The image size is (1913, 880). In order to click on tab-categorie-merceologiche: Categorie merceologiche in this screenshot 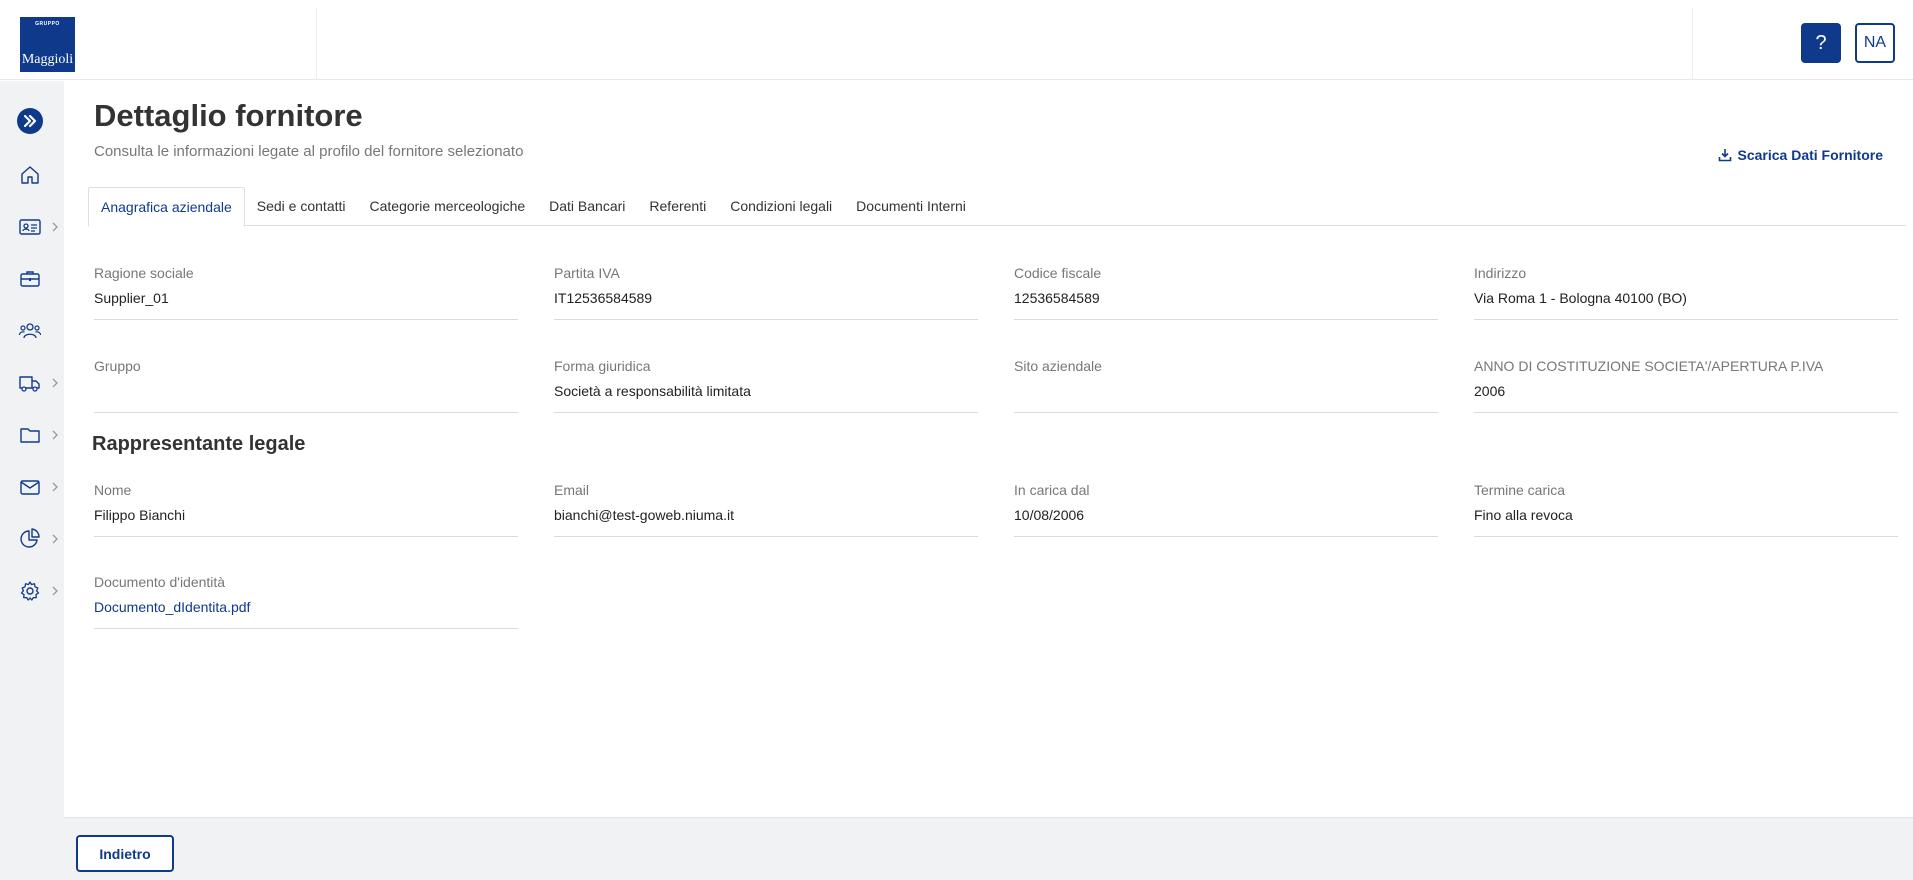, I will do `click(448, 206)`.